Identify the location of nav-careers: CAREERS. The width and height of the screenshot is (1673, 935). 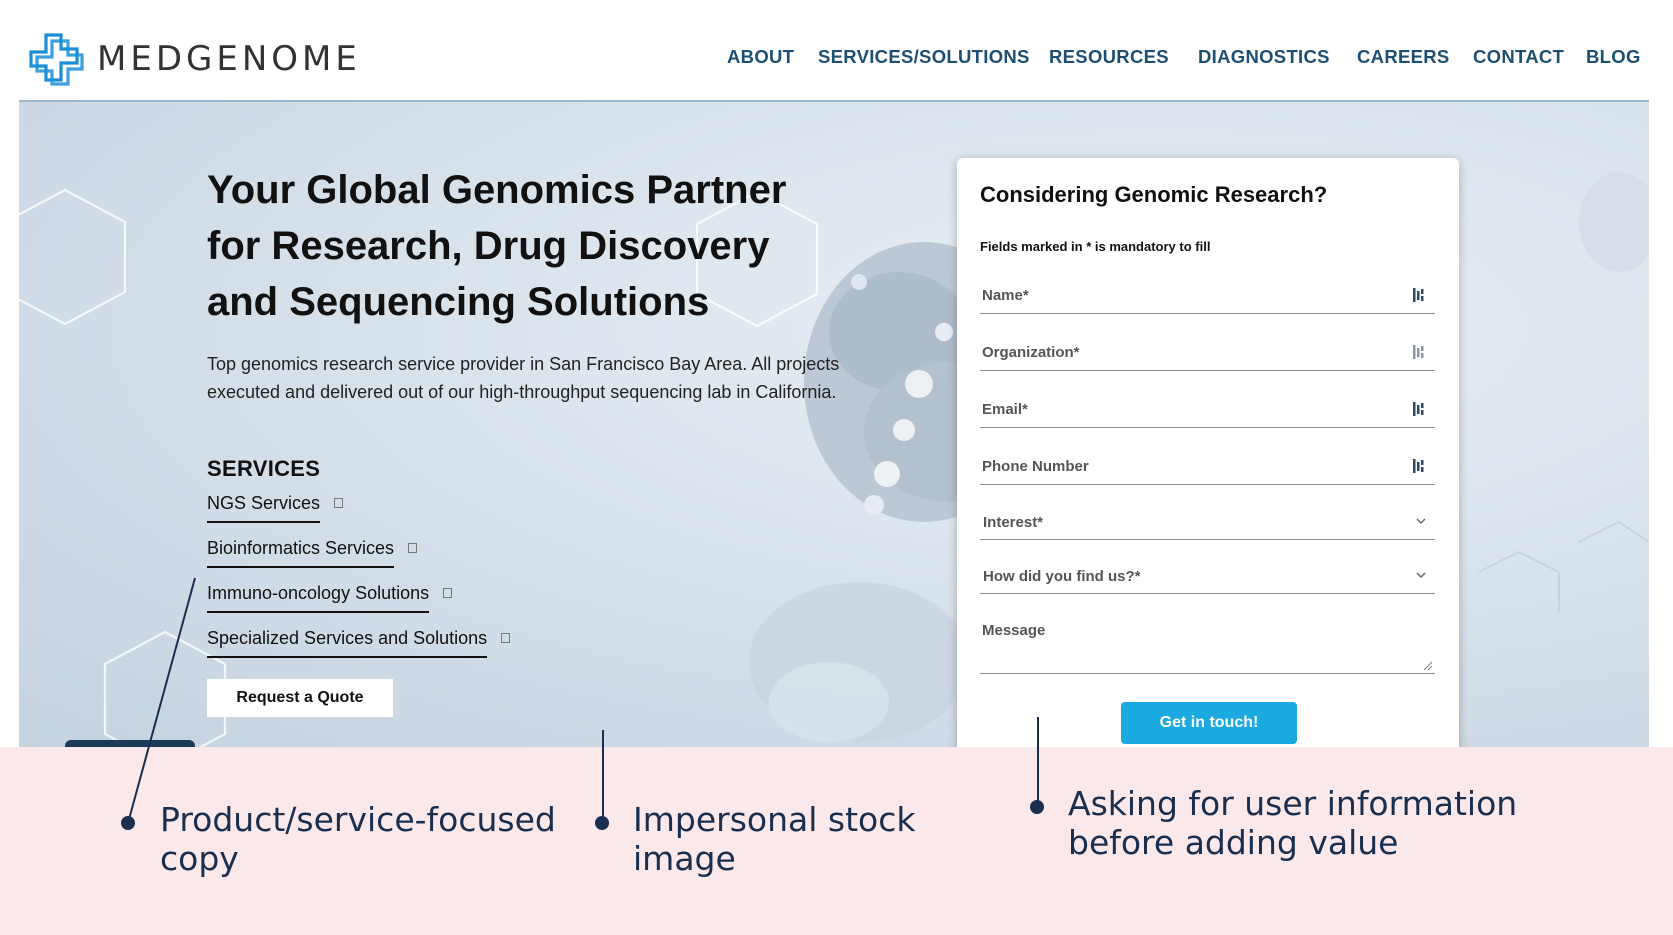
(1403, 57).